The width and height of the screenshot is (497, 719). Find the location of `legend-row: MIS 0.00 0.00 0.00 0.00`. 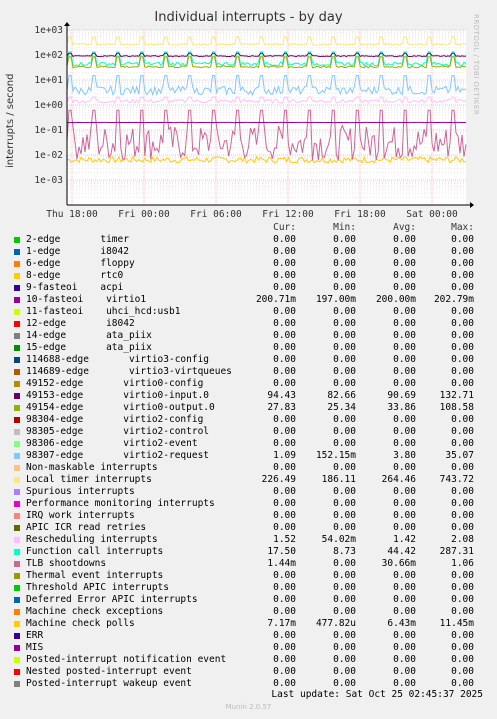

legend-row: MIS 0.00 0.00 0.00 0.00 is located at coordinates (249, 648).